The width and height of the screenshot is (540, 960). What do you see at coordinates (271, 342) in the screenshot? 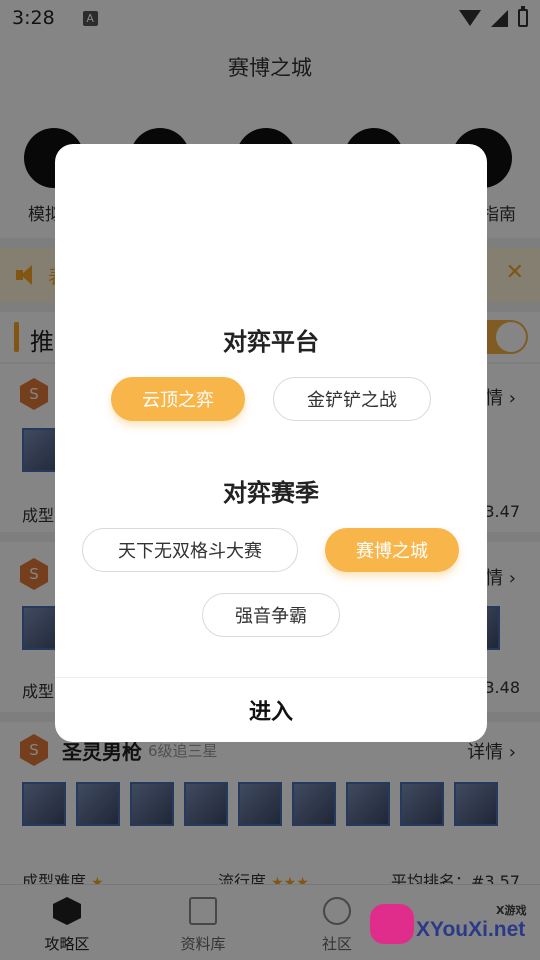
I see `platform-title: 对弈平台` at bounding box center [271, 342].